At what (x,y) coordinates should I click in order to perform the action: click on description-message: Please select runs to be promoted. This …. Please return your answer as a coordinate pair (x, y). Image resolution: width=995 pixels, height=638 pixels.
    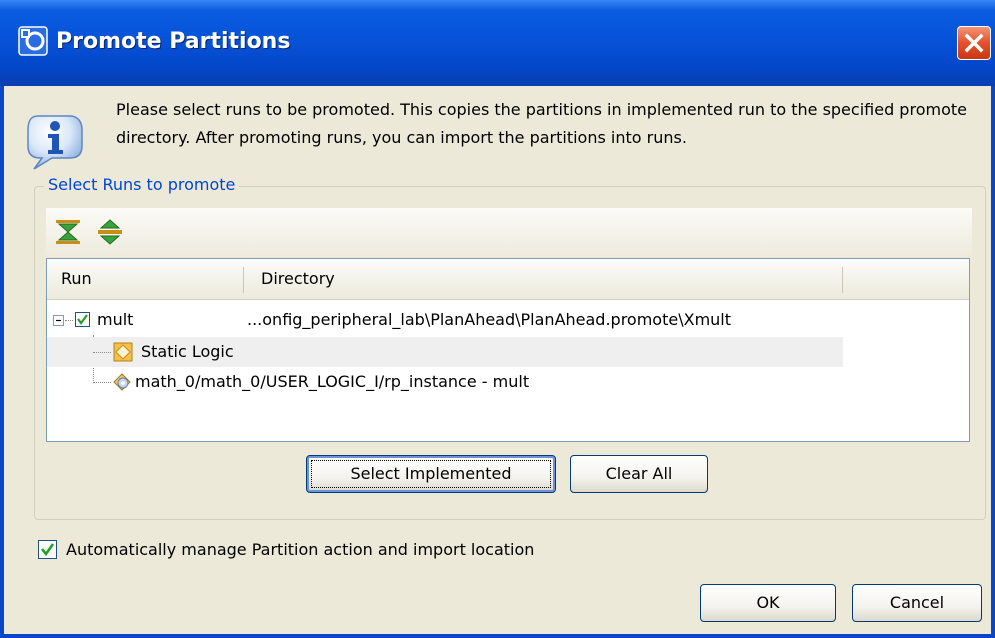
    Looking at the image, I should click on (541, 123).